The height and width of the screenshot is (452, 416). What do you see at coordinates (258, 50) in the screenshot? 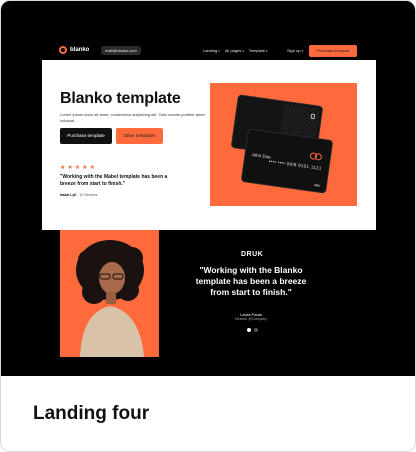
I see `nav-link-template: Template▾` at bounding box center [258, 50].